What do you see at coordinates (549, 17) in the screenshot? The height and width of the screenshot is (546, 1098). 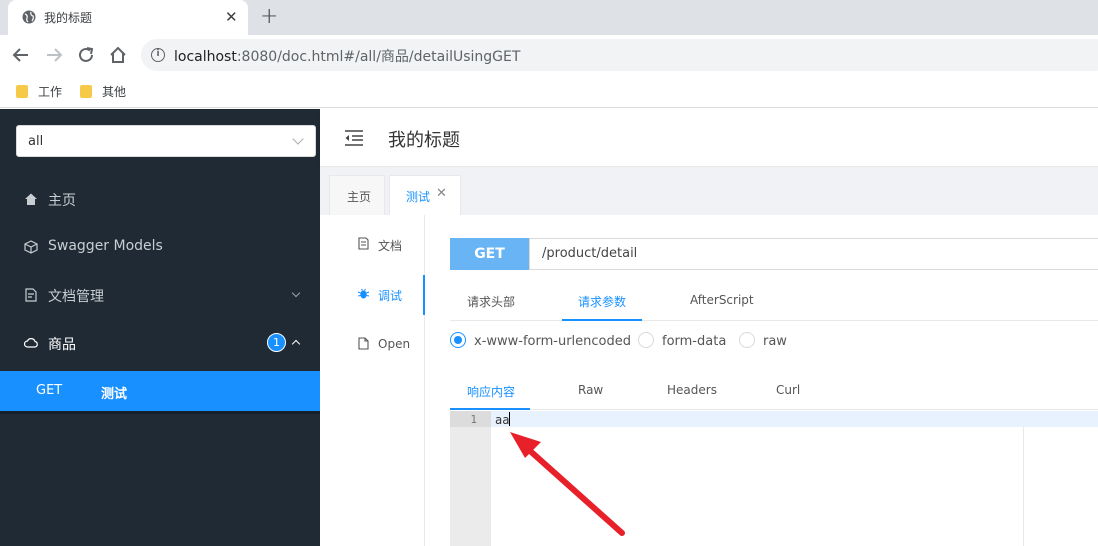 I see `browser-tab-strip: 我的标题 ✕ +` at bounding box center [549, 17].